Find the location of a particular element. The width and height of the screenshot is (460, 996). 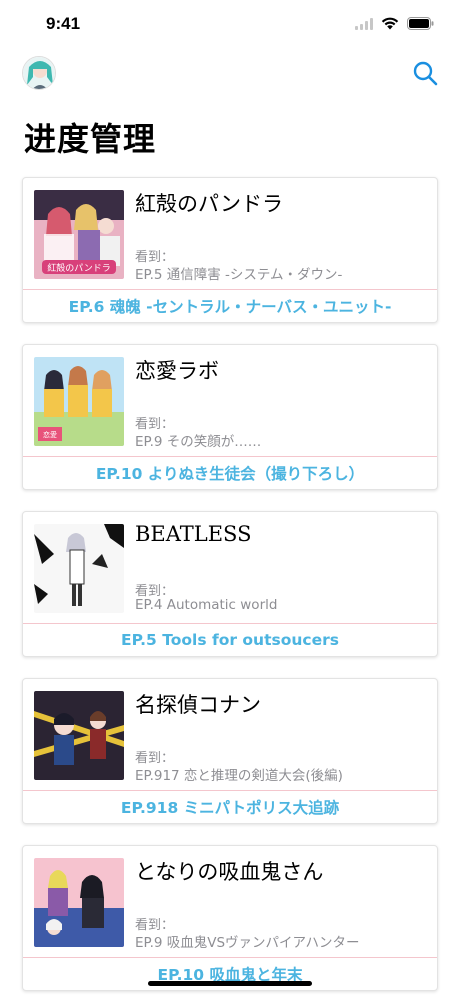

cellular-signal-icon is located at coordinates (364, 23).